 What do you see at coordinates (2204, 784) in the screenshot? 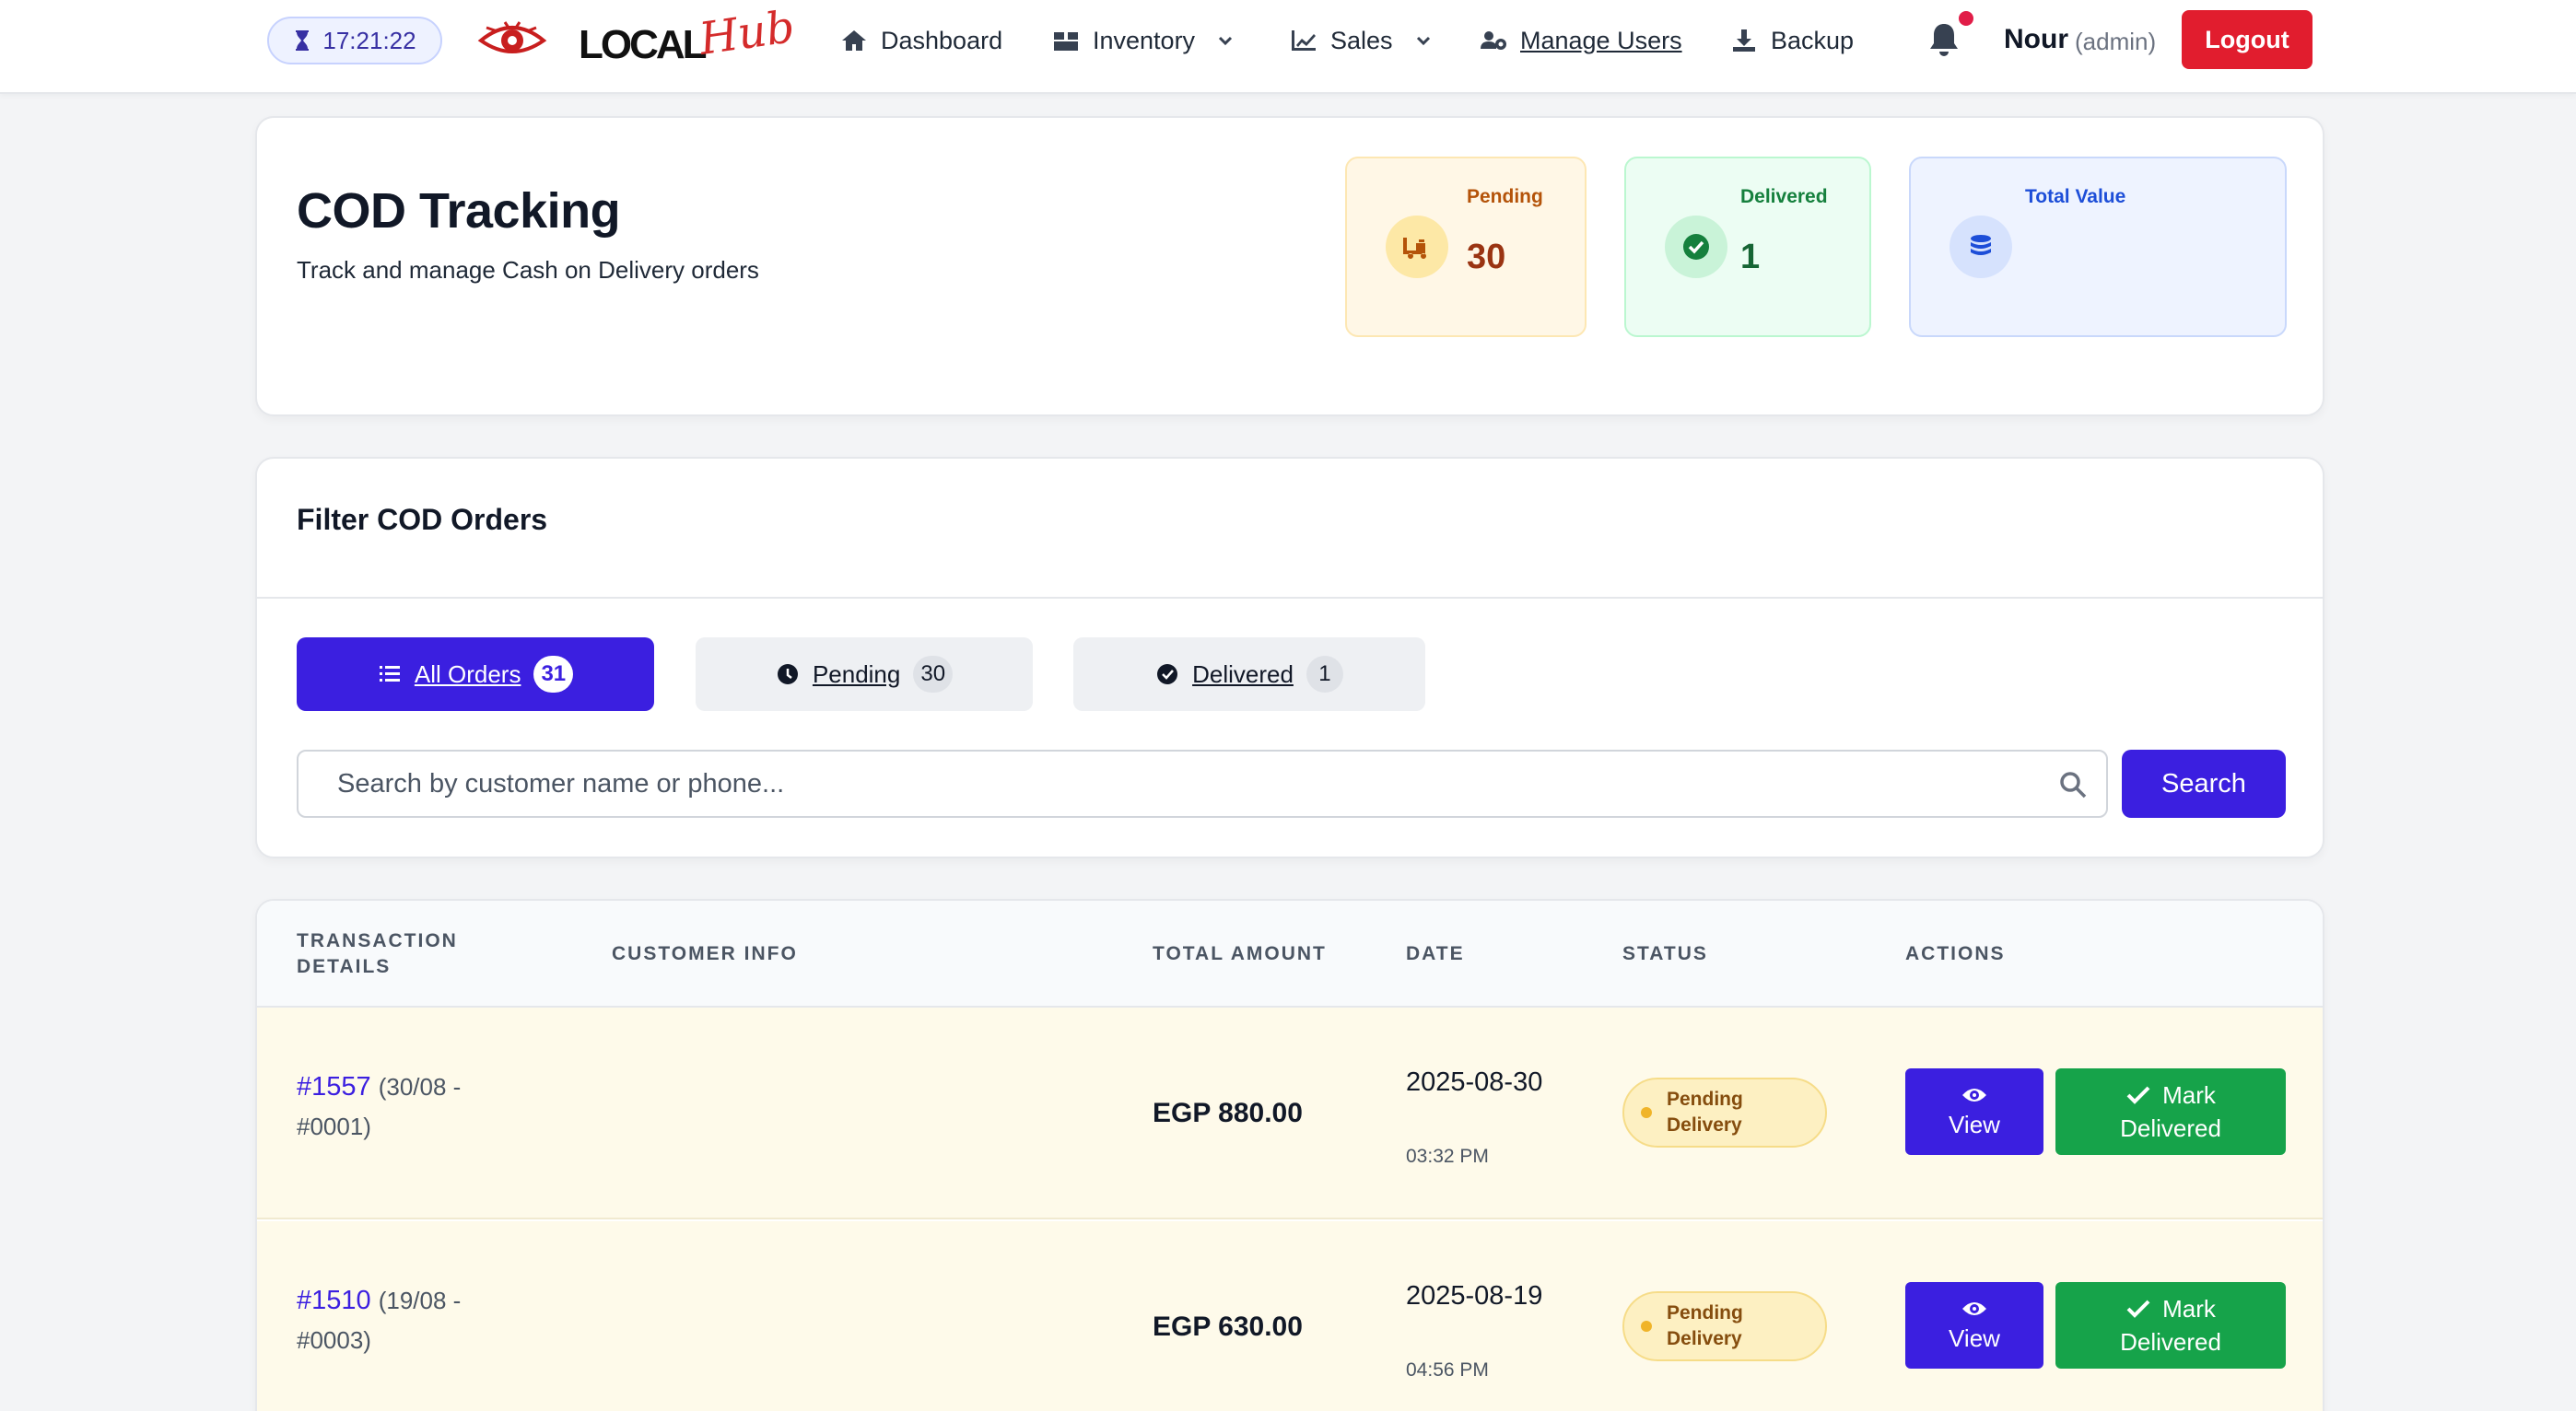
I see `search-button: Search` at bounding box center [2204, 784].